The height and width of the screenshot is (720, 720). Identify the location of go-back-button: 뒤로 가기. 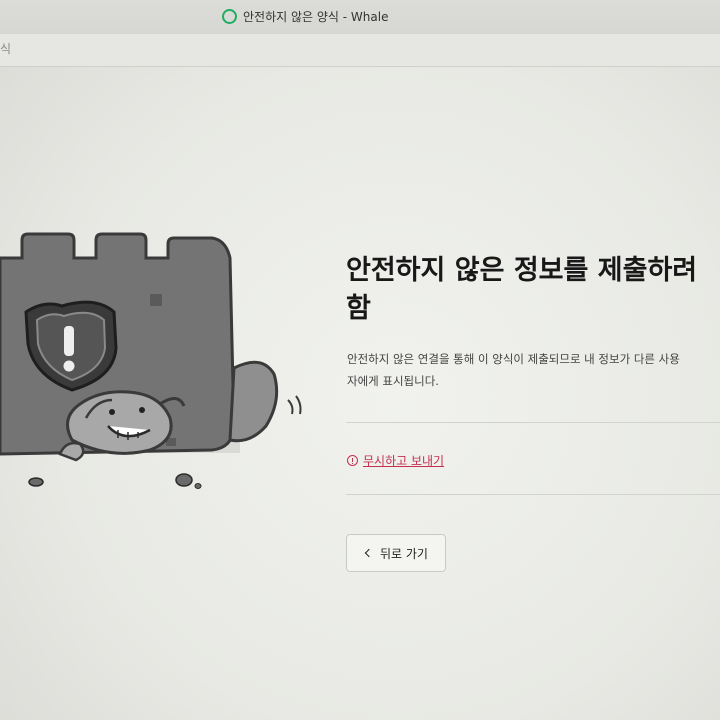
(396, 553).